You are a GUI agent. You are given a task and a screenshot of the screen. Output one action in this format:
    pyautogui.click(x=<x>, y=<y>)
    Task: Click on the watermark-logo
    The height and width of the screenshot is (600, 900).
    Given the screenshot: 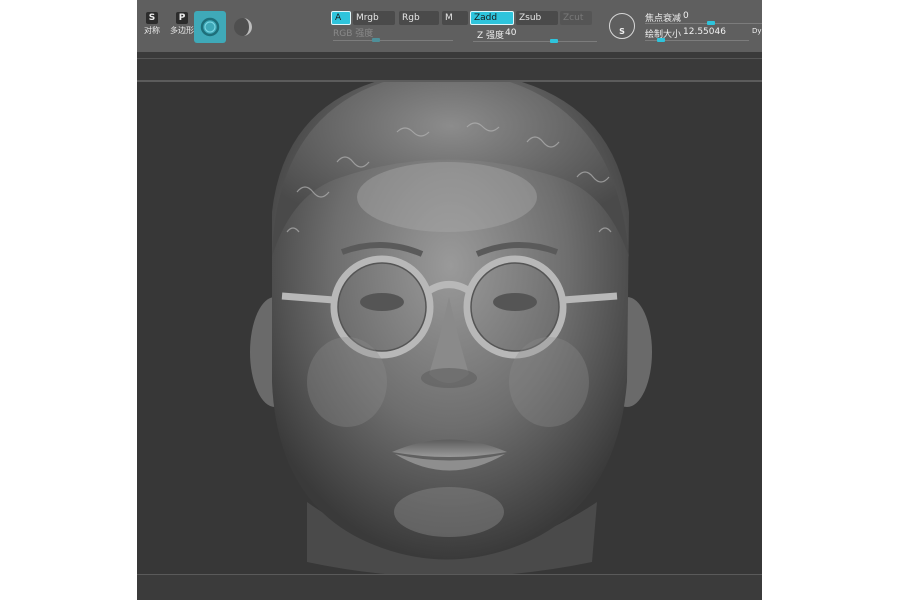 What is the action you would take?
    pyautogui.click(x=825, y=561)
    